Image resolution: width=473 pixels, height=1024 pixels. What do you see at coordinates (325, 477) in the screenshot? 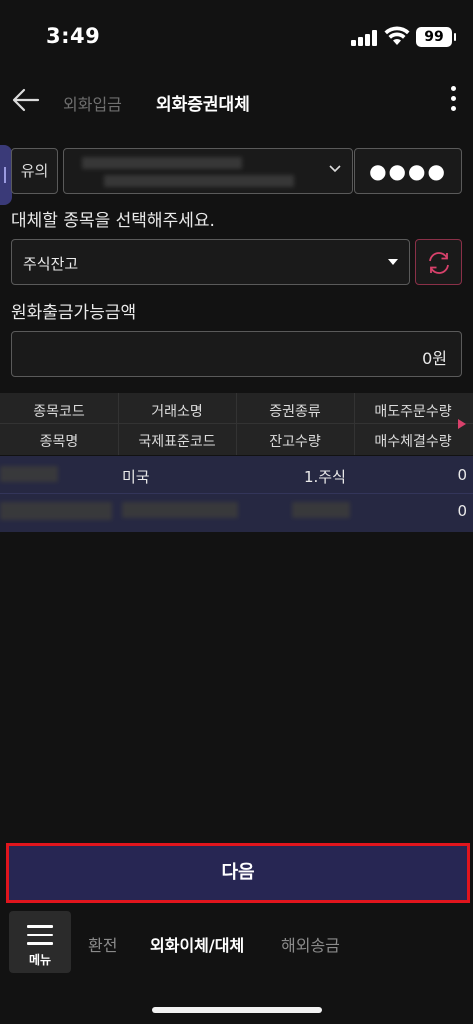
I see `row-security-type: 1.주식` at bounding box center [325, 477].